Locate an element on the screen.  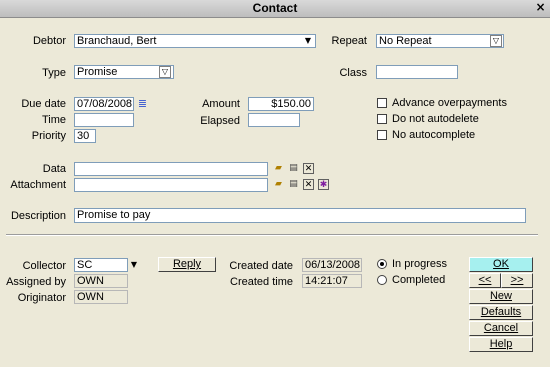
help-button: Help is located at coordinates (501, 344).